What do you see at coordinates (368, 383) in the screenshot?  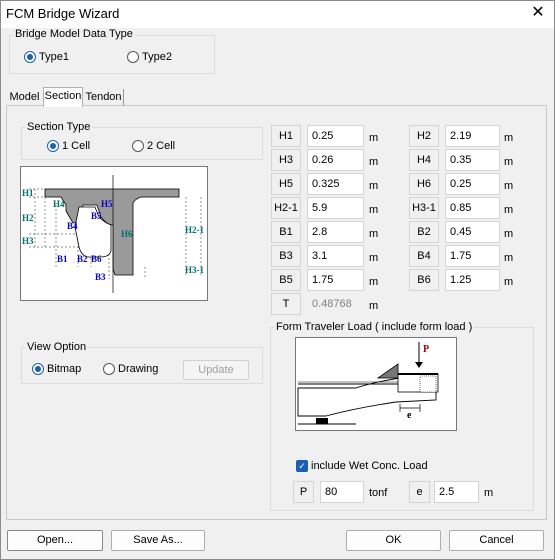 I see `traveler-drawing: P e` at bounding box center [368, 383].